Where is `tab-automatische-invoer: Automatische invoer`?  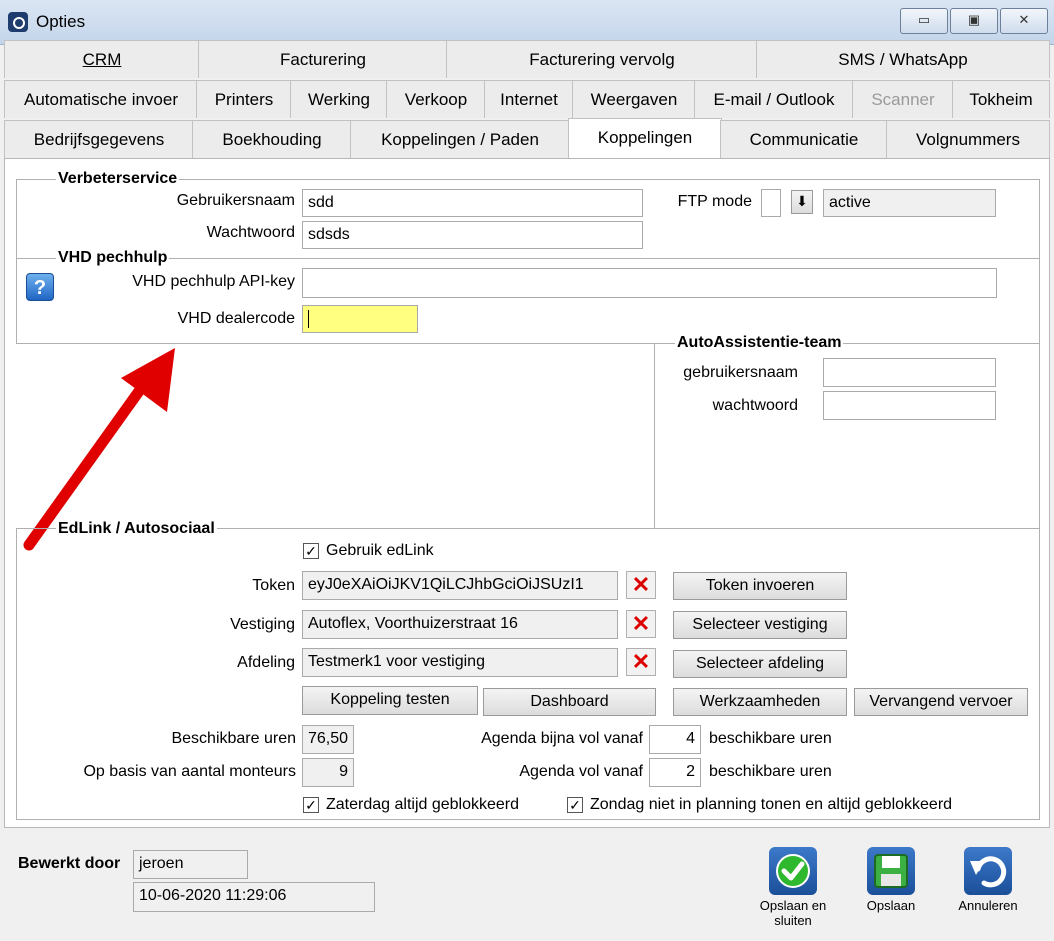
tab-automatische-invoer: Automatische invoer is located at coordinates (101, 99).